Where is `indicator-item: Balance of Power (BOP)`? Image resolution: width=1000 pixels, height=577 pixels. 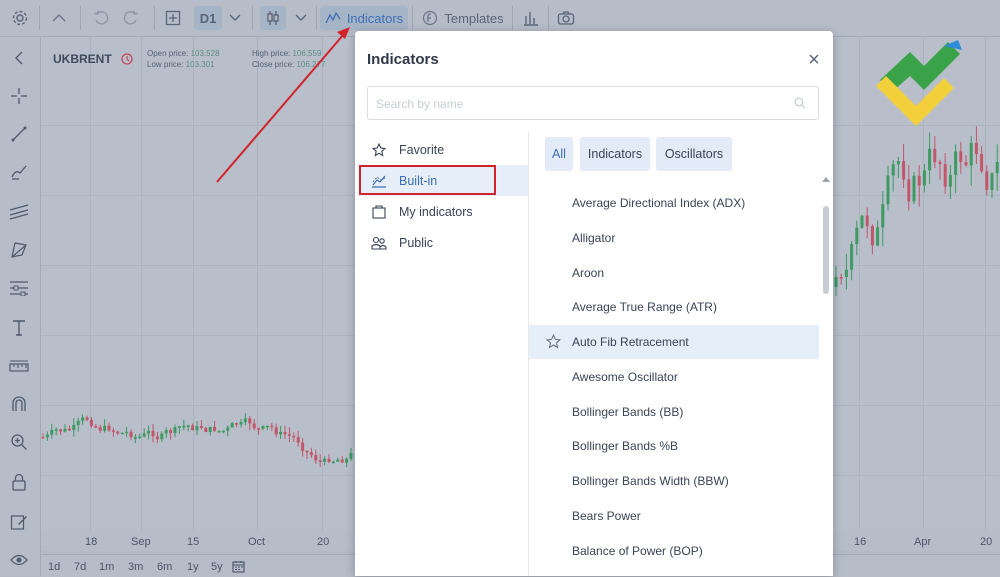 indicator-item: Balance of Power (BOP) is located at coordinates (674, 551).